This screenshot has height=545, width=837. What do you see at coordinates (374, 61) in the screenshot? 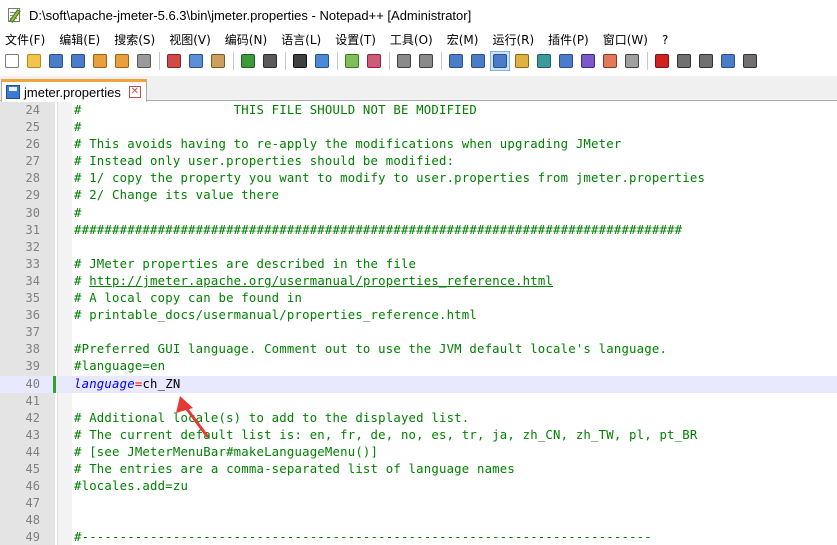
I see `zoom-out-icon` at bounding box center [374, 61].